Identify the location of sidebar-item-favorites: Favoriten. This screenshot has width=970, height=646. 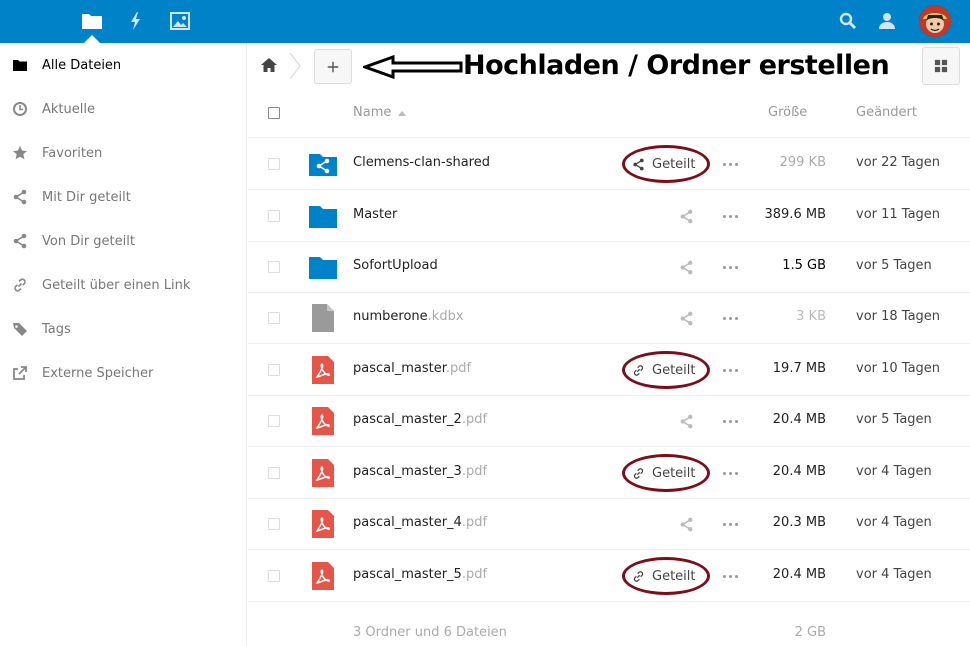
(123, 153).